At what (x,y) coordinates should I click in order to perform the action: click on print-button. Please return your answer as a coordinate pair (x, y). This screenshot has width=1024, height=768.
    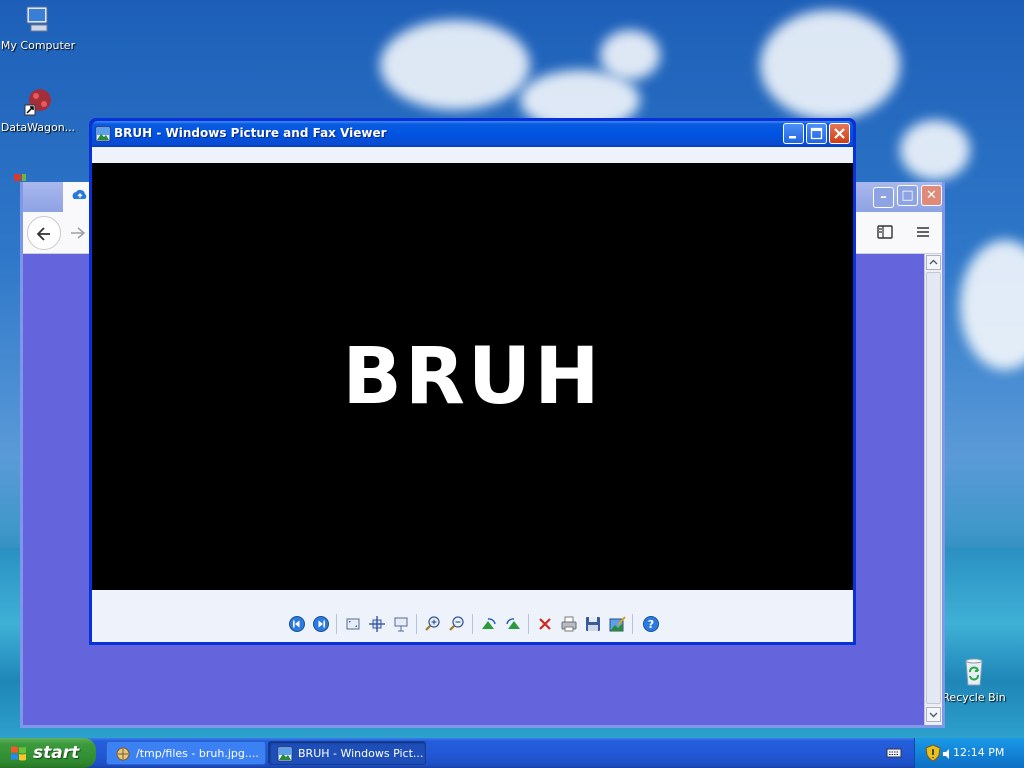
    Looking at the image, I should click on (569, 624).